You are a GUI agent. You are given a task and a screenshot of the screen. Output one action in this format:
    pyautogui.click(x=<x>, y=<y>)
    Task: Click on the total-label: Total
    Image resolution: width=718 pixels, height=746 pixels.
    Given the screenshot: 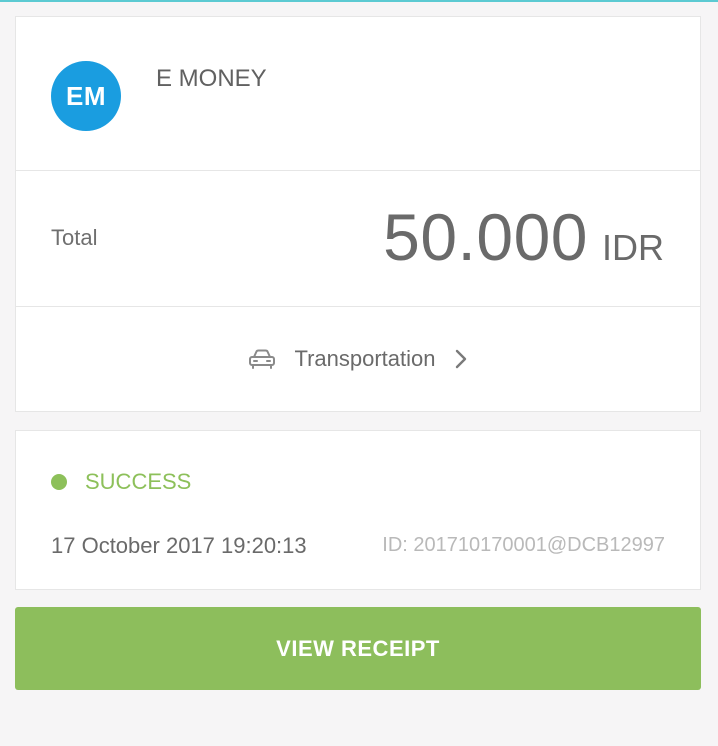 What is the action you would take?
    pyautogui.click(x=74, y=237)
    